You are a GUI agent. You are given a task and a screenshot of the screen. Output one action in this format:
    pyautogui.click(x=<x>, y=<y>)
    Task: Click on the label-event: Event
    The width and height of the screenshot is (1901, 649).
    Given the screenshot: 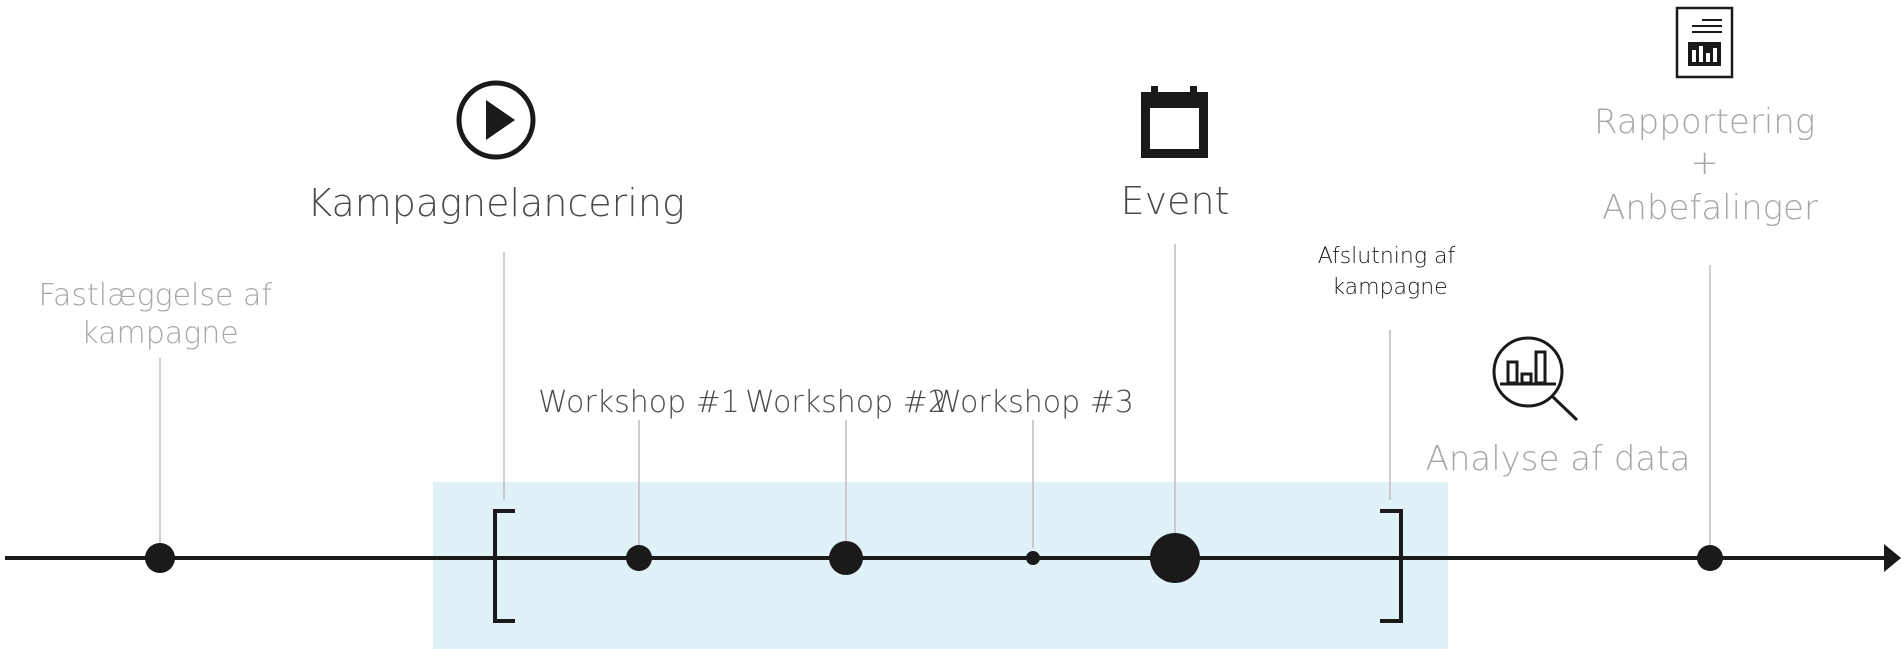 What is the action you would take?
    pyautogui.click(x=1175, y=201)
    